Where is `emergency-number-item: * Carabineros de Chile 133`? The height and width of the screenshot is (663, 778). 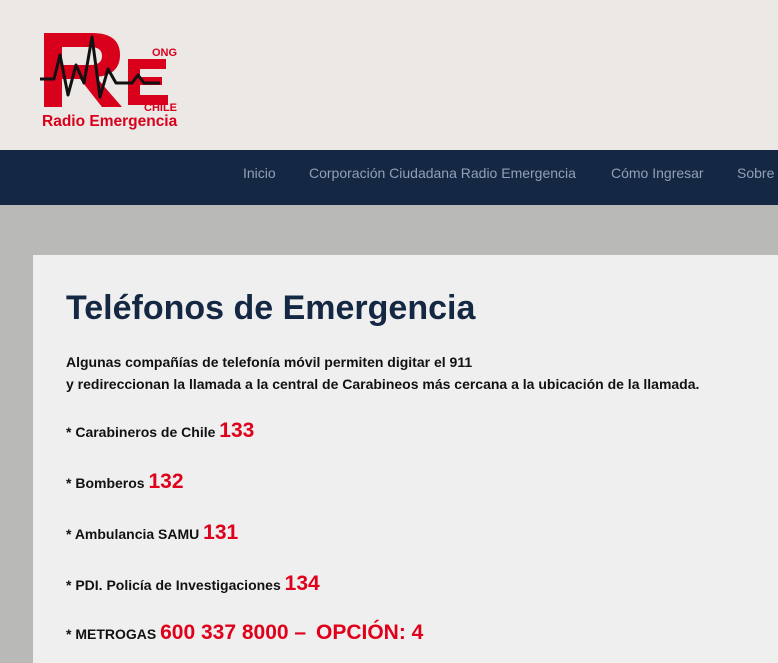
emergency-number-item: * Carabineros de Chile 133 is located at coordinates (160, 431).